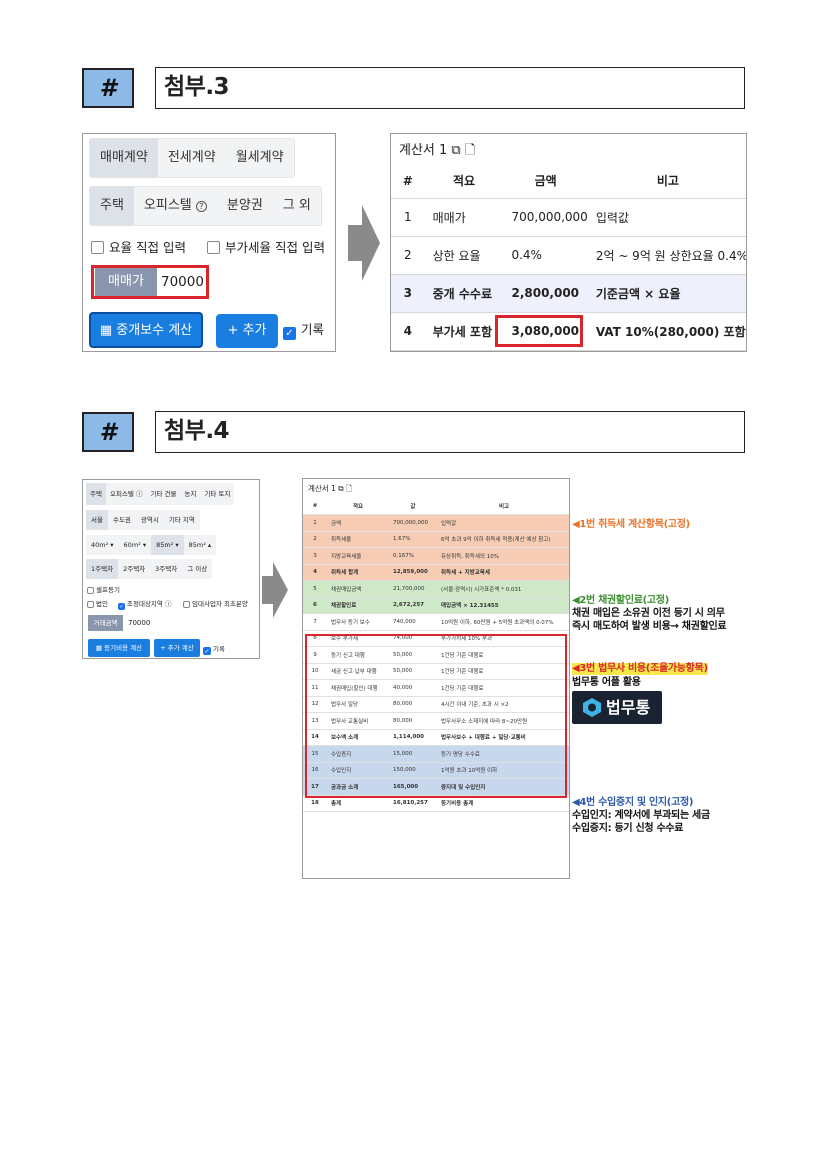 The image size is (827, 1169). What do you see at coordinates (606, 682) in the screenshot?
I see `annotation-lawyer-line1: 법무통 어플 활용` at bounding box center [606, 682].